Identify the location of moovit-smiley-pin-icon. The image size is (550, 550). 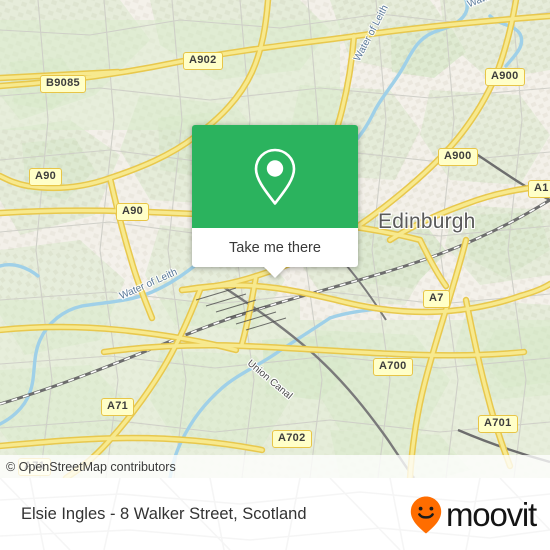
(426, 515).